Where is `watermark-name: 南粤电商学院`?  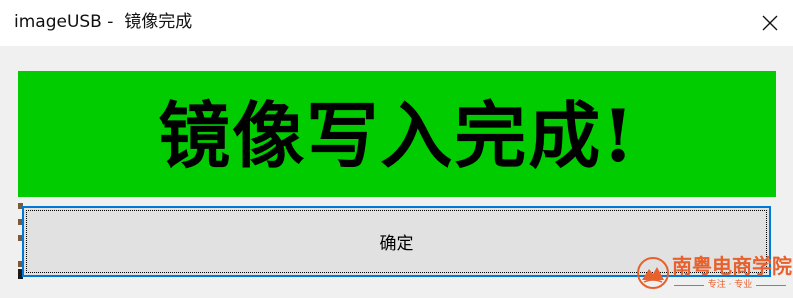 watermark-name: 南粤电商学院 is located at coordinates (732, 266).